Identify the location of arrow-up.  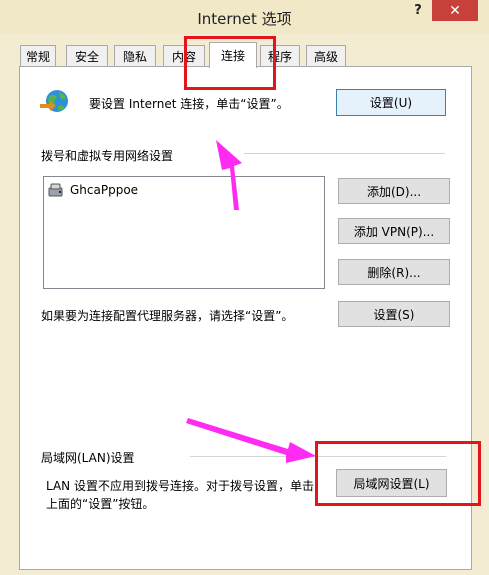
(229, 175).